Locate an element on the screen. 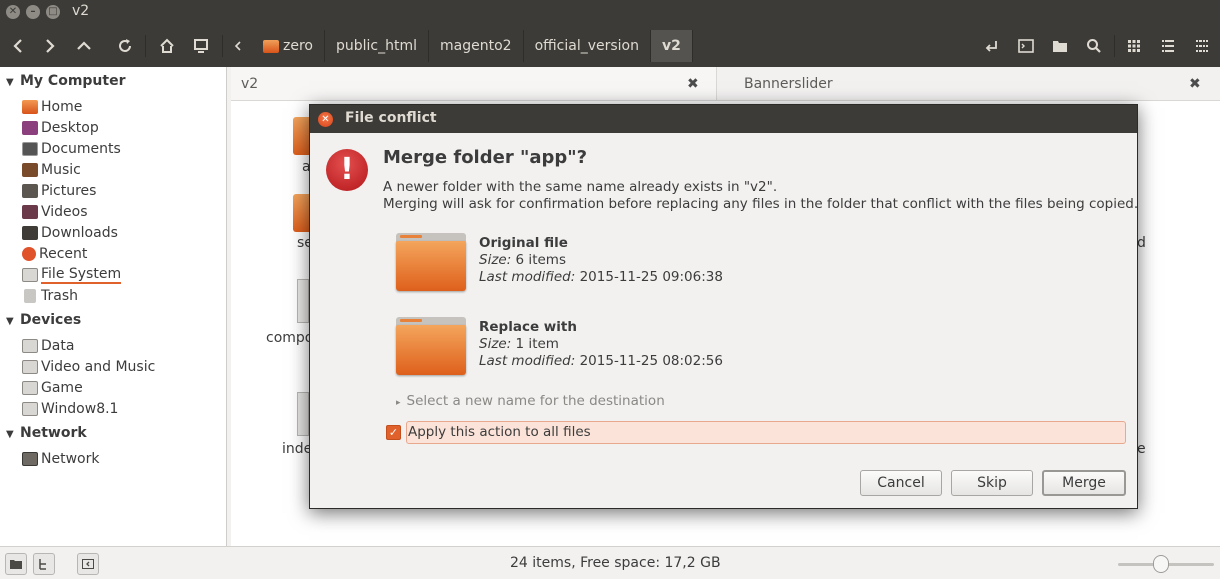  chevron-right-icon is located at coordinates (50, 46).